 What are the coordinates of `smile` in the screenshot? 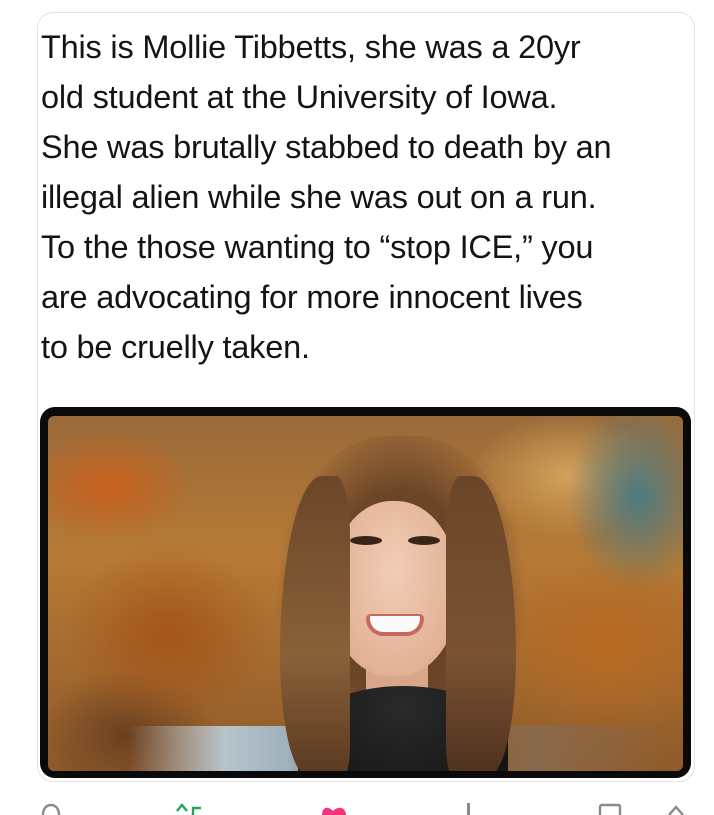 It's located at (395, 625).